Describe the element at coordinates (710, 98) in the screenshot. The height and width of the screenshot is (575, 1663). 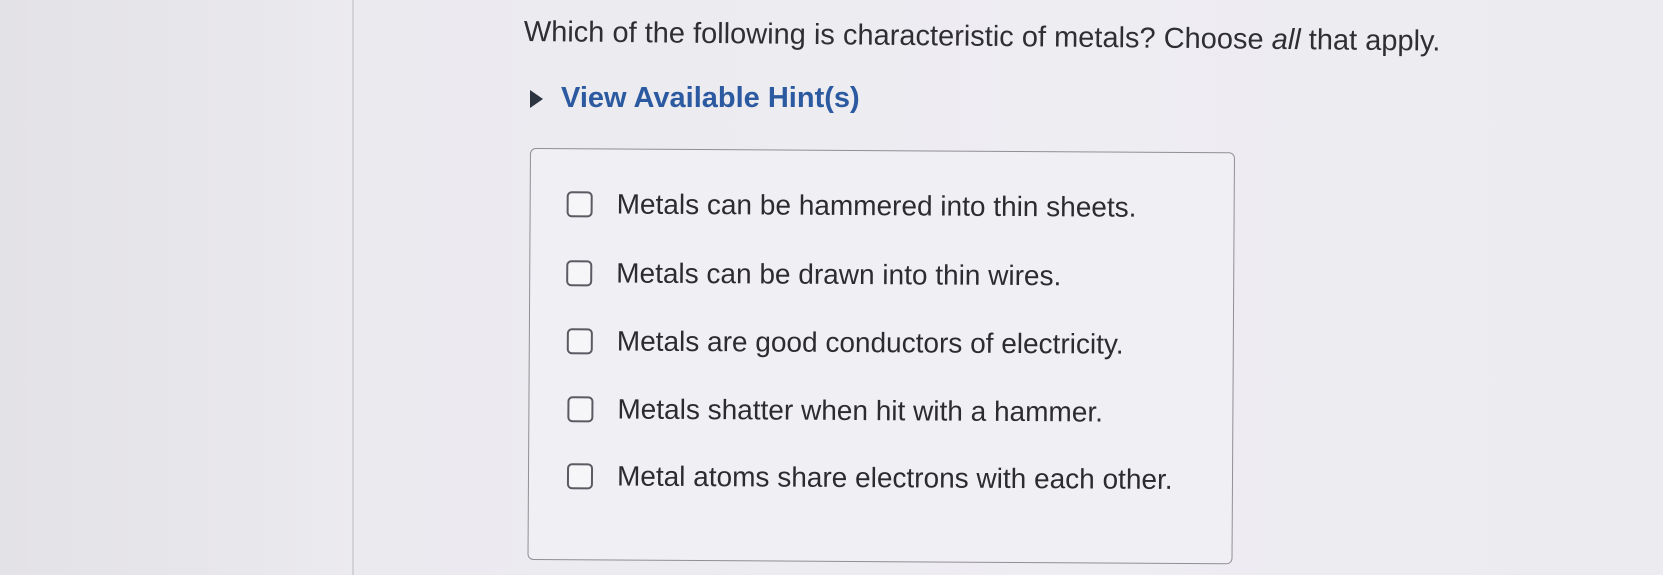
I see `view-hints-label: View Available Hint(s)` at that location.